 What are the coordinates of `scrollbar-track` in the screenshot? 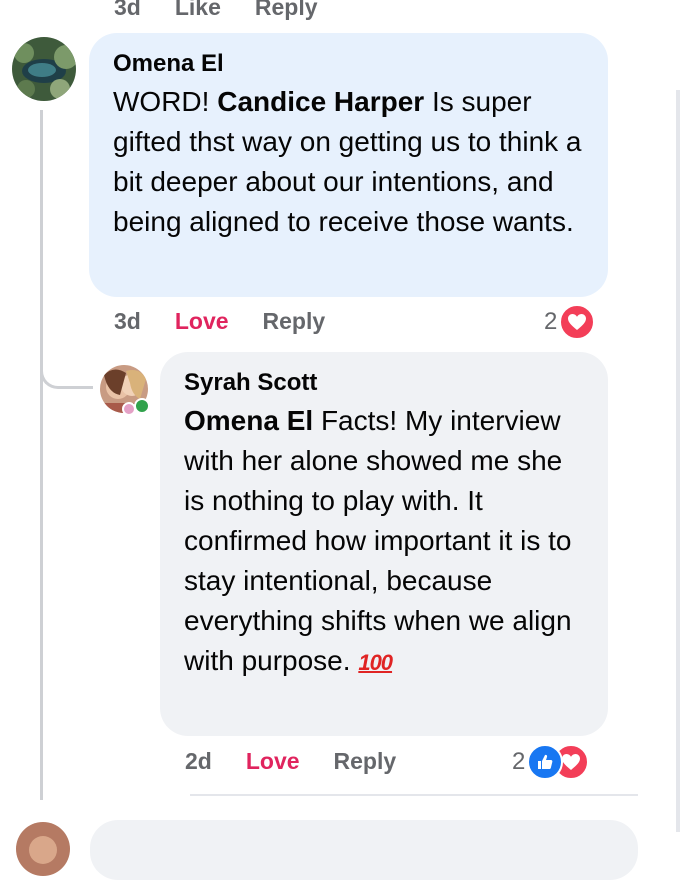 It's located at (678, 461).